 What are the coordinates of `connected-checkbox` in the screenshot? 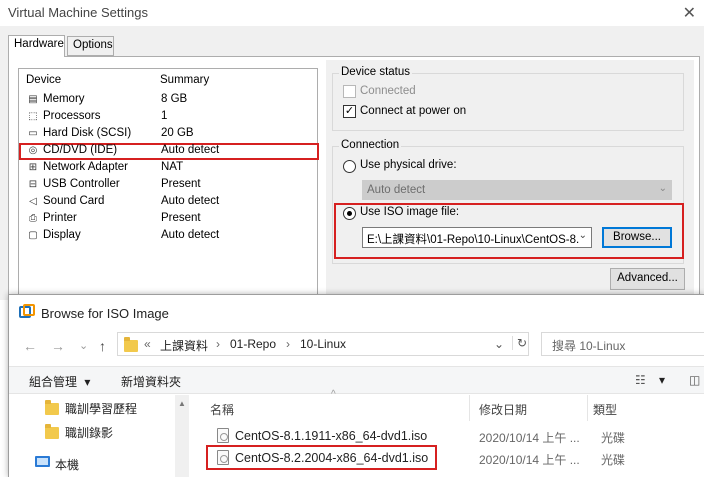 It's located at (349, 91).